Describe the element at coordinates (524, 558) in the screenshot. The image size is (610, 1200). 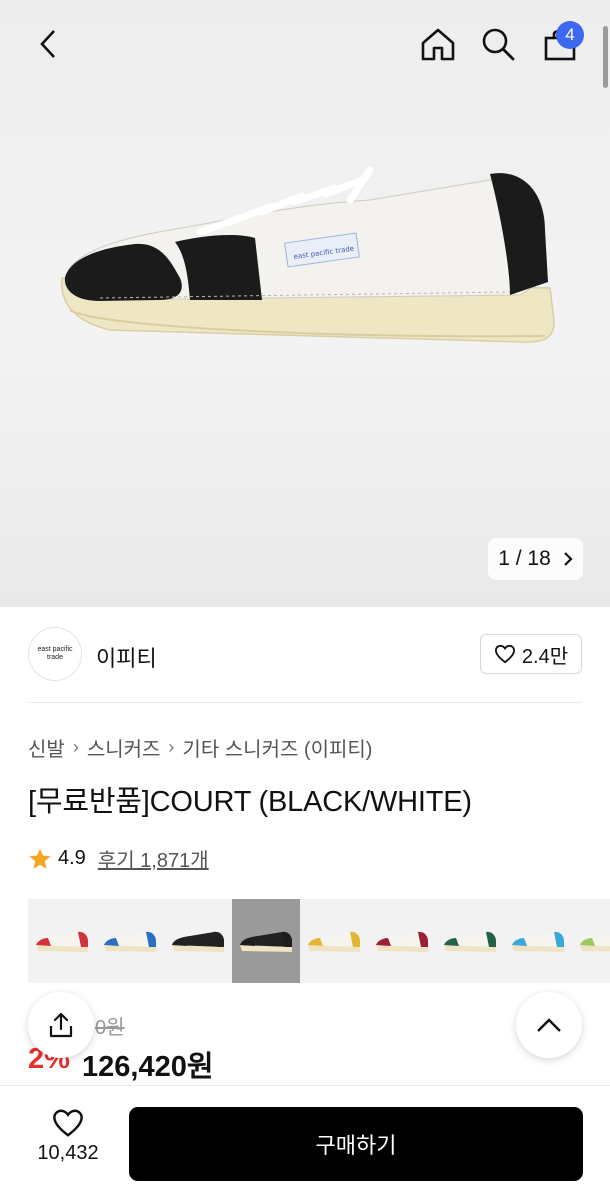
I see `image-counter-label: 1 / 18` at that location.